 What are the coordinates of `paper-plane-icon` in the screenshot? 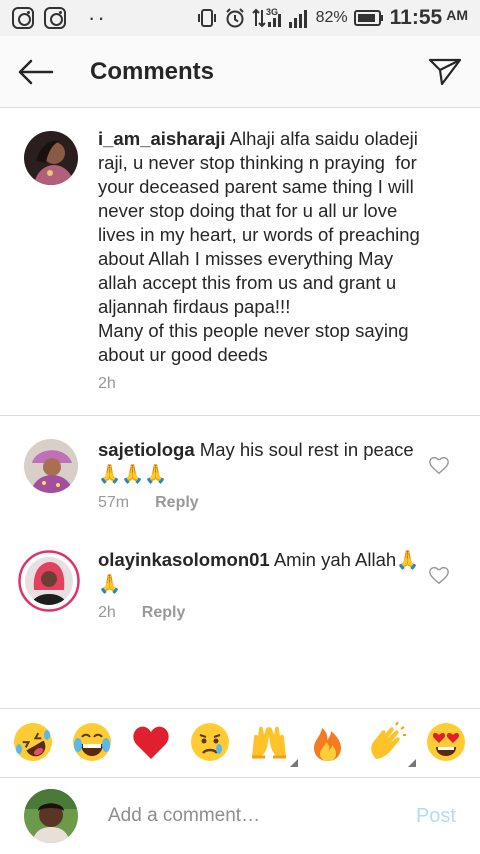 It's located at (445, 71).